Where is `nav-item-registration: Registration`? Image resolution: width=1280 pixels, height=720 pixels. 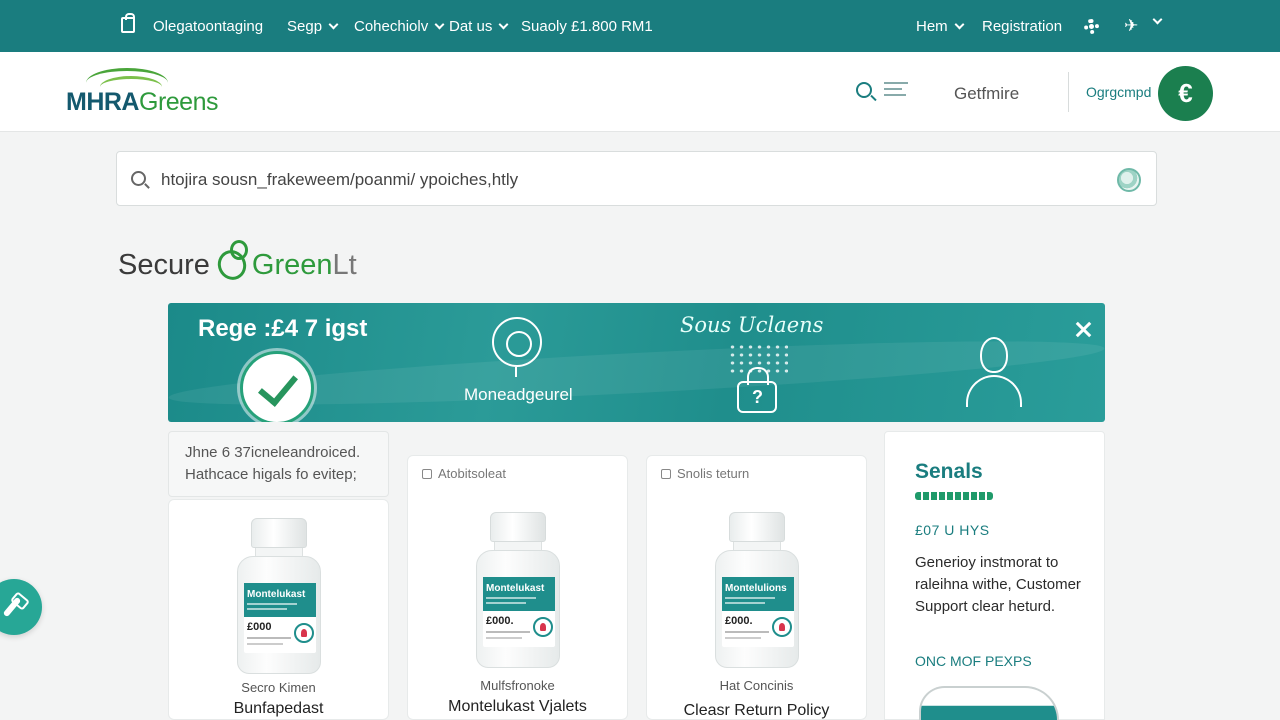
nav-item-registration: Registration is located at coordinates (1022, 26).